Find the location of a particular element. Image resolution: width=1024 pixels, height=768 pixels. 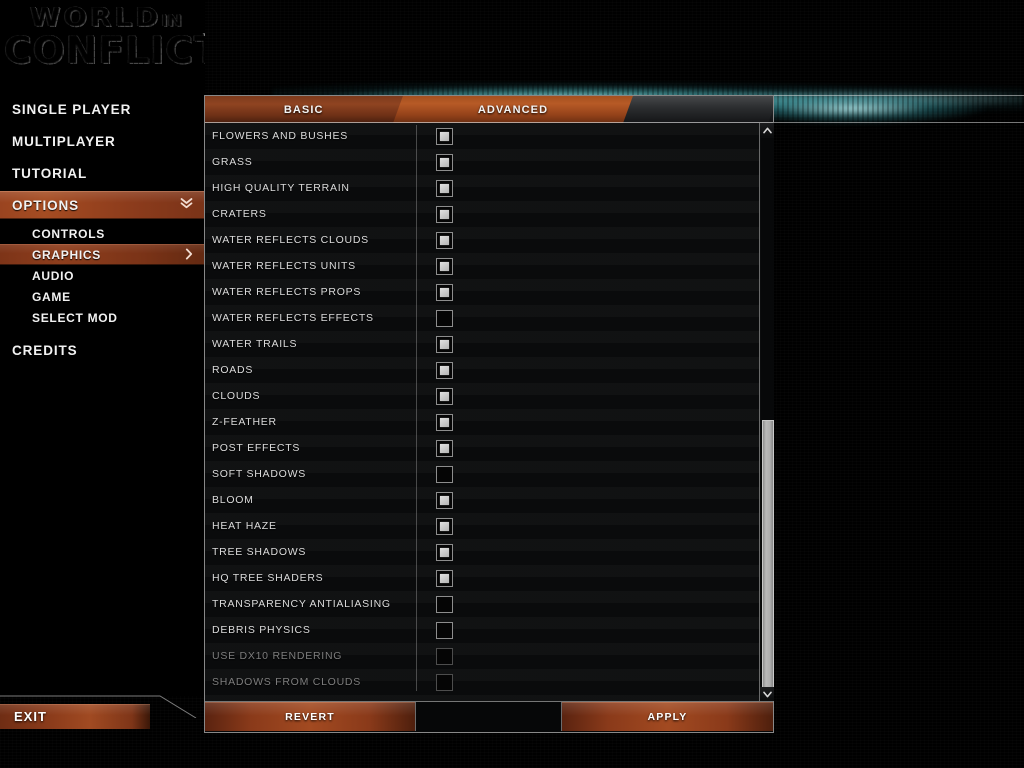

settings-scrollbar is located at coordinates (766, 412).